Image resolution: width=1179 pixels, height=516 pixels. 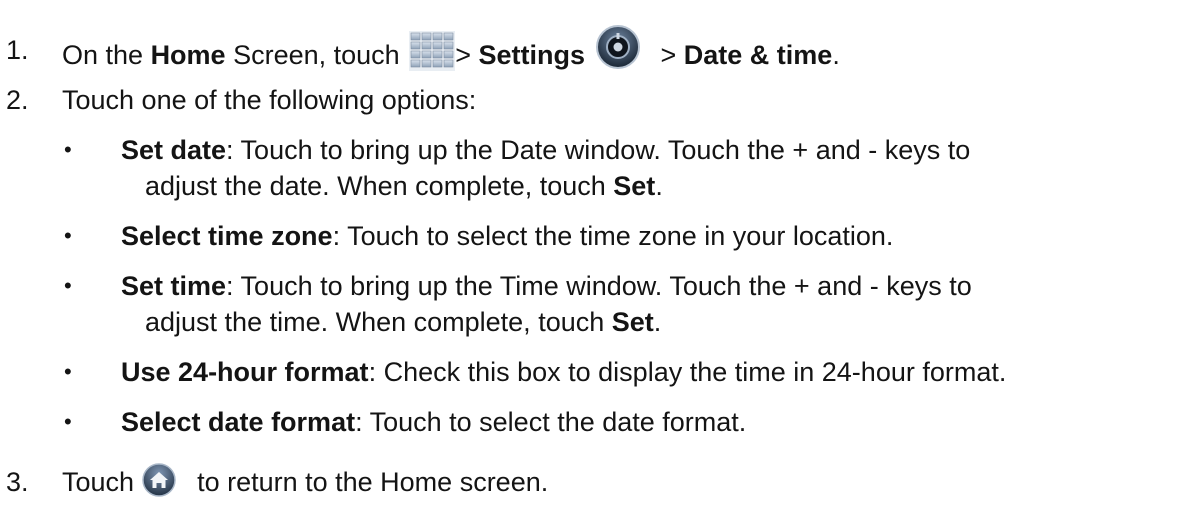 I want to click on step-text-part: Touch, so click(x=102, y=482).